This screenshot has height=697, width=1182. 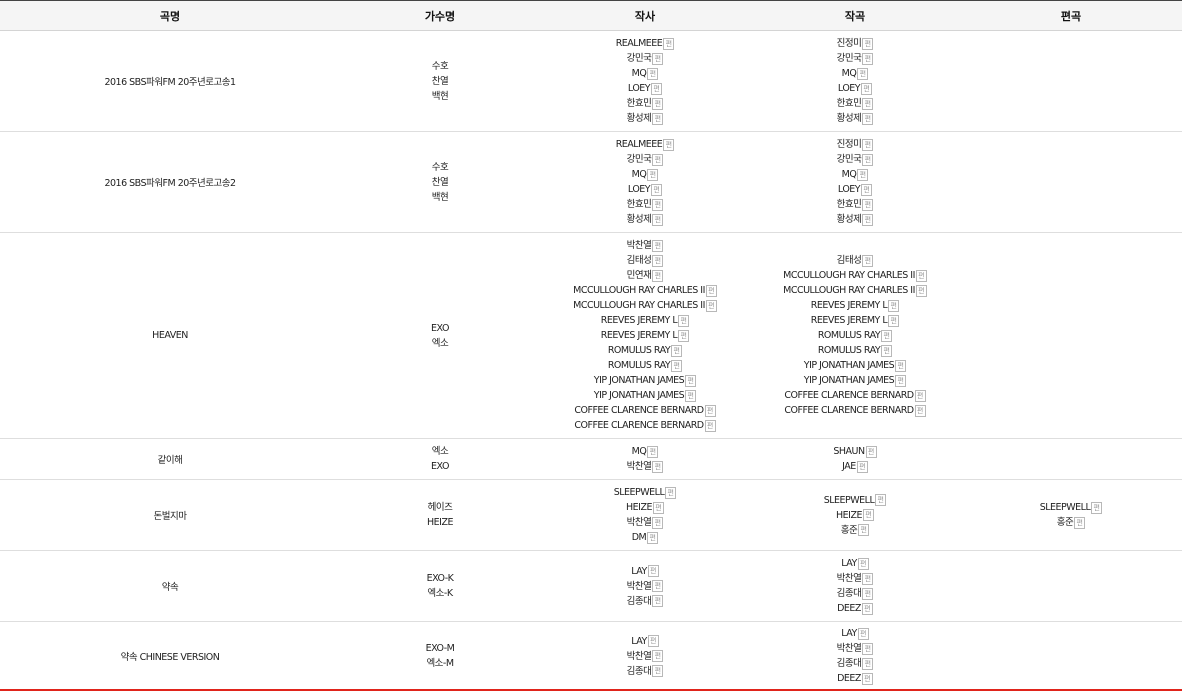 I want to click on song-title: 2016 SBS파워FM 20주년로고송2, so click(x=170, y=182).